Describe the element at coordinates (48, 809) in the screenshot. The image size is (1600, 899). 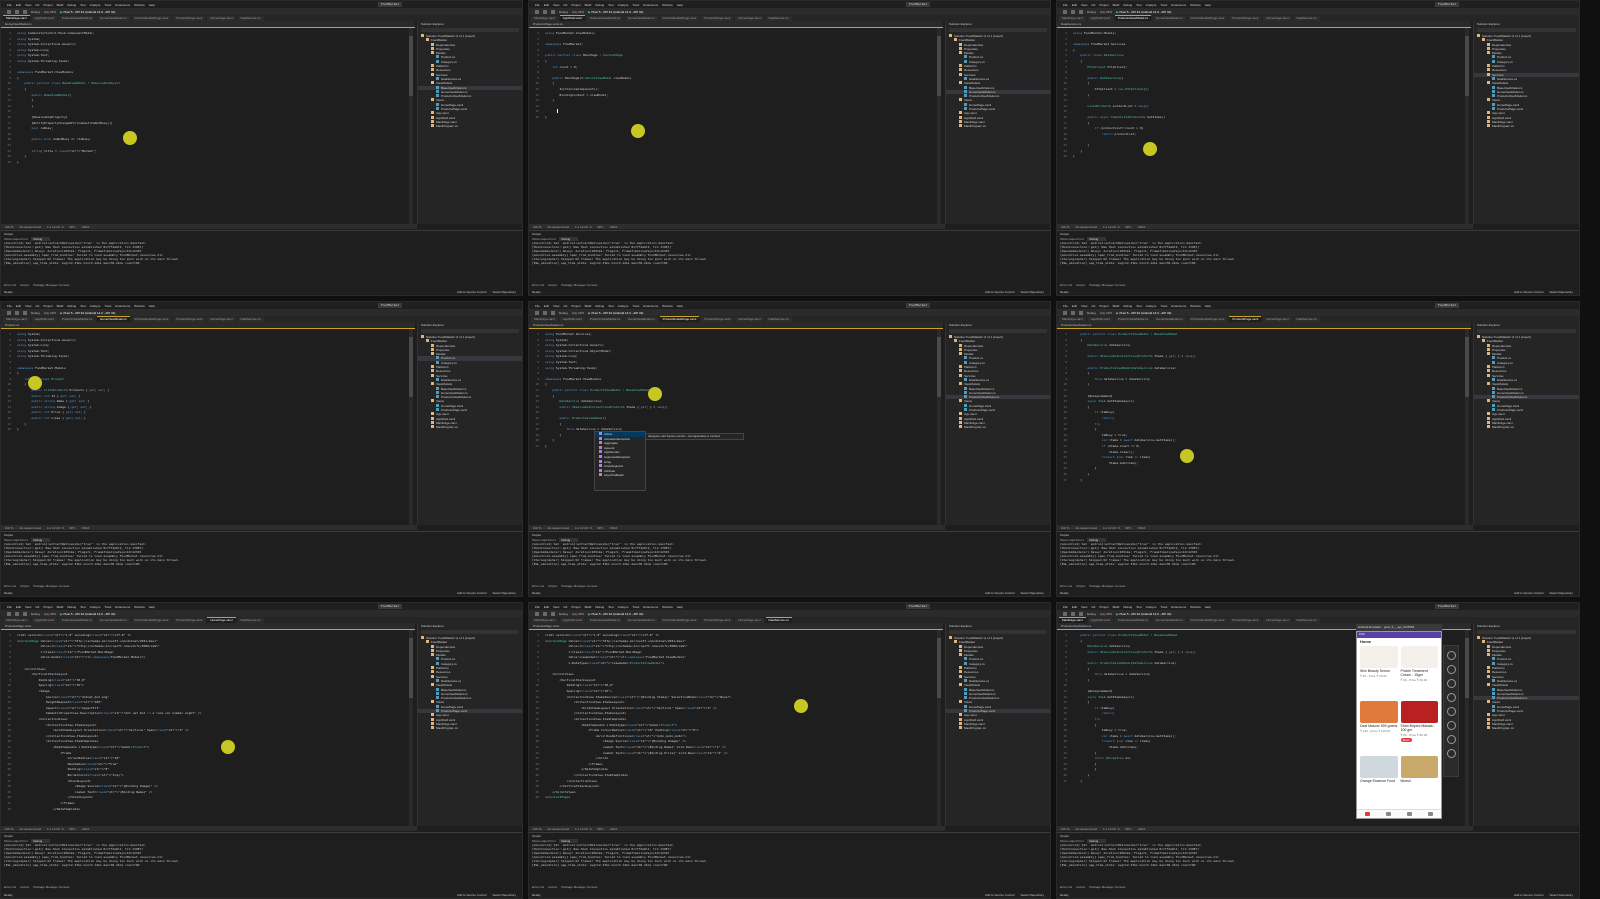
I see `code-line: </DataTemplate>` at that location.